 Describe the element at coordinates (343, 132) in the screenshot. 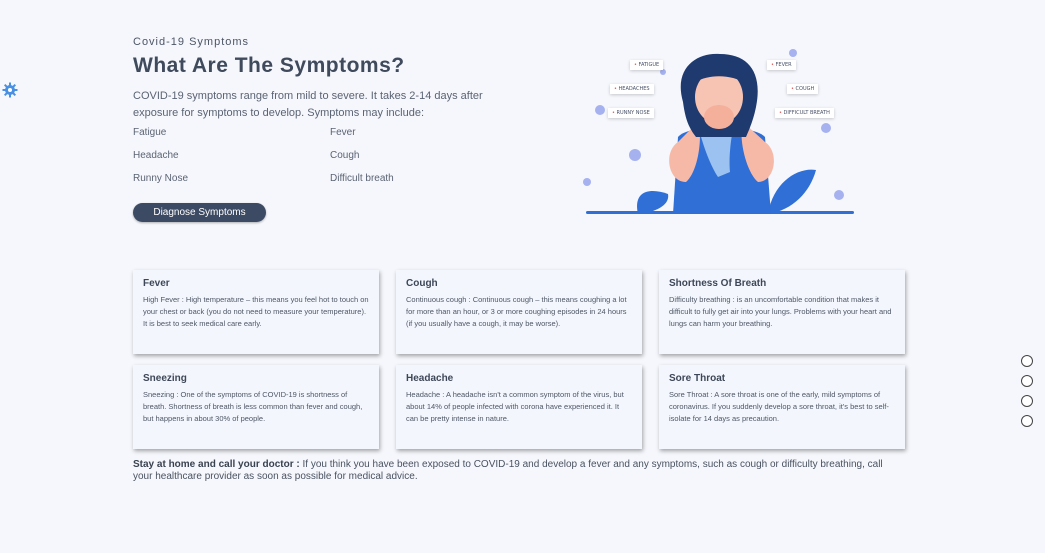

I see `symptom-item: Fever` at that location.